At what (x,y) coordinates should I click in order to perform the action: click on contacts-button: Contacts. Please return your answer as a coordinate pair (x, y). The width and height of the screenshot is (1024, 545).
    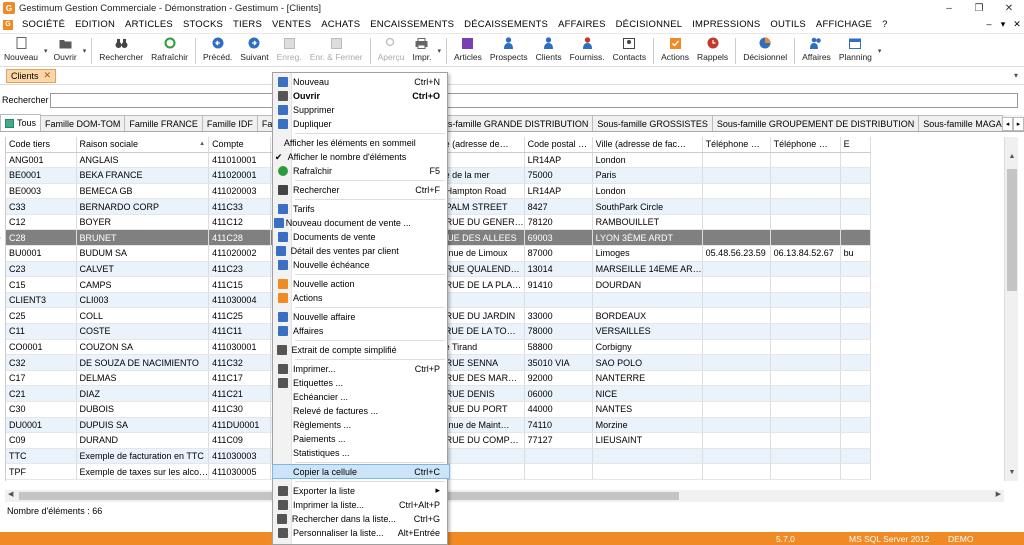
    Looking at the image, I should click on (630, 48).